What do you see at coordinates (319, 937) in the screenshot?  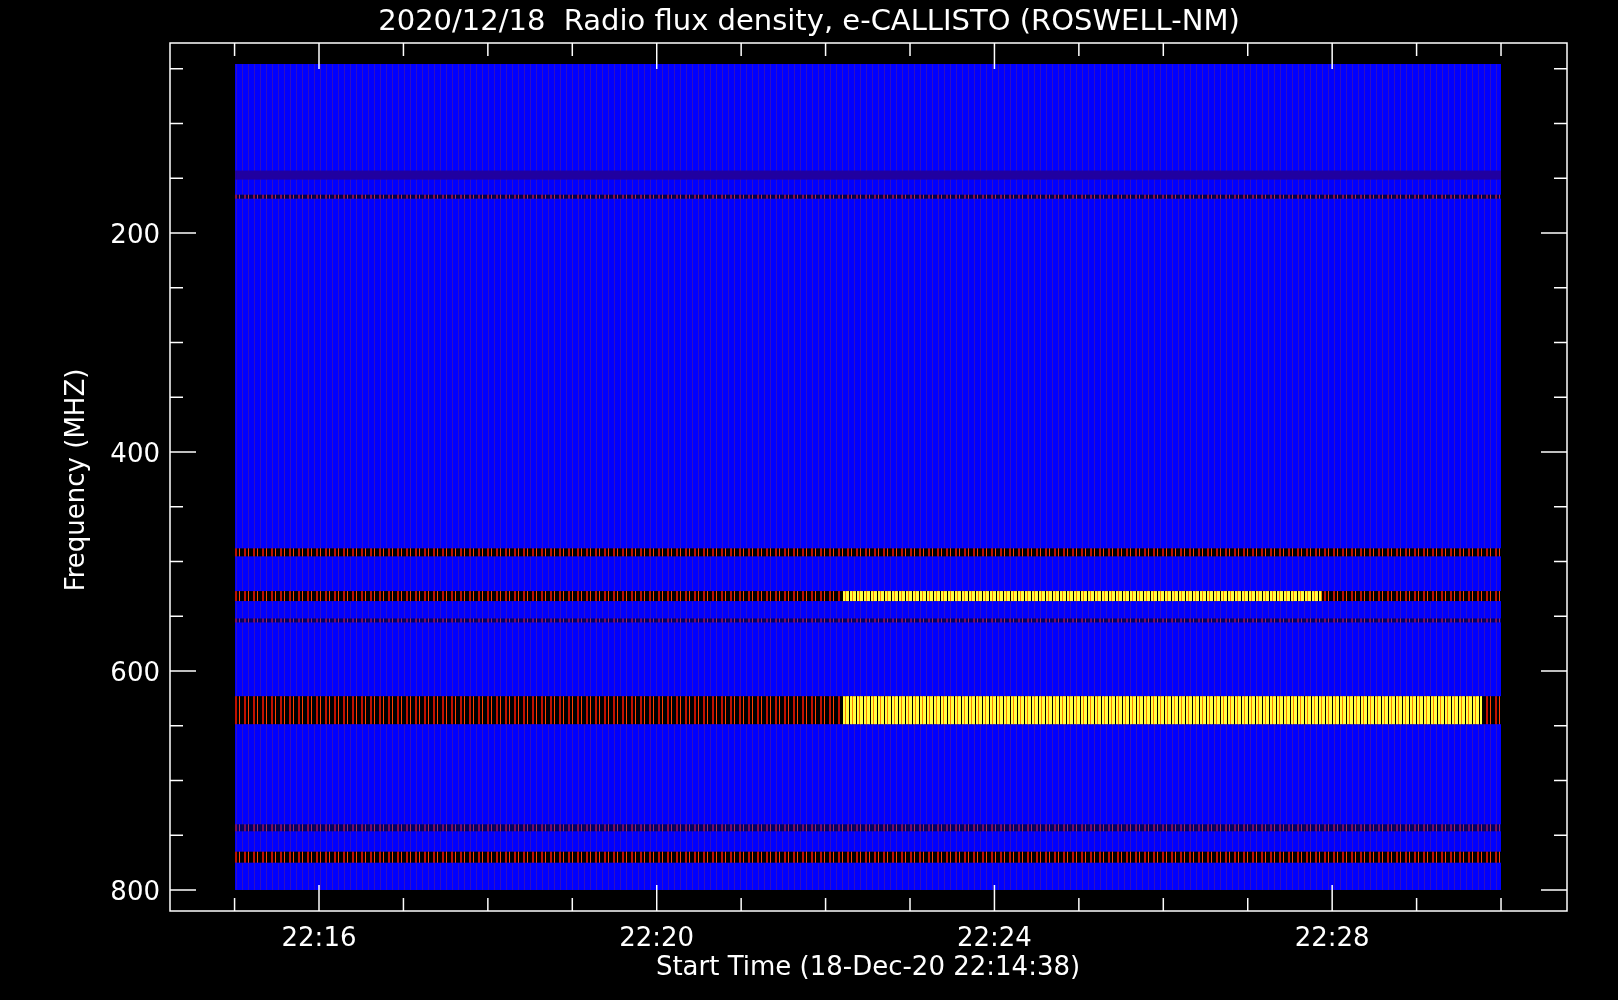 I see `x-tick-label: 22:16` at bounding box center [319, 937].